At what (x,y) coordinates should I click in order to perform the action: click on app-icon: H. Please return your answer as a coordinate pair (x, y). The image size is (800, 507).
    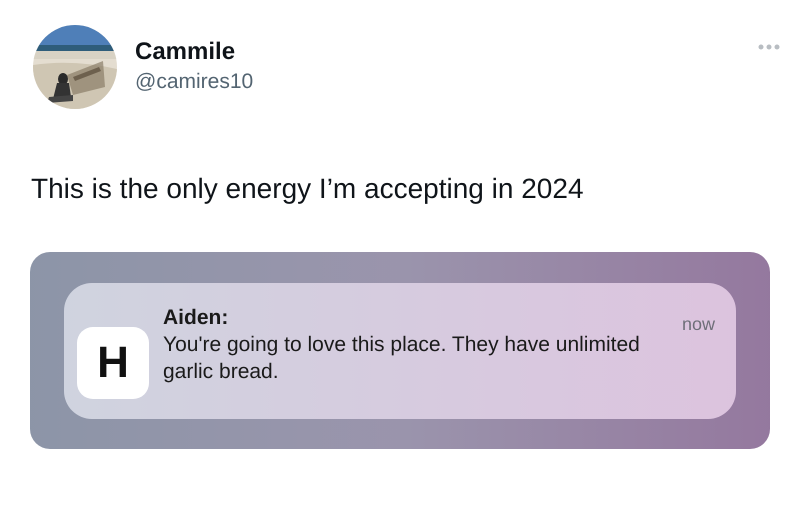
    Looking at the image, I should click on (113, 362).